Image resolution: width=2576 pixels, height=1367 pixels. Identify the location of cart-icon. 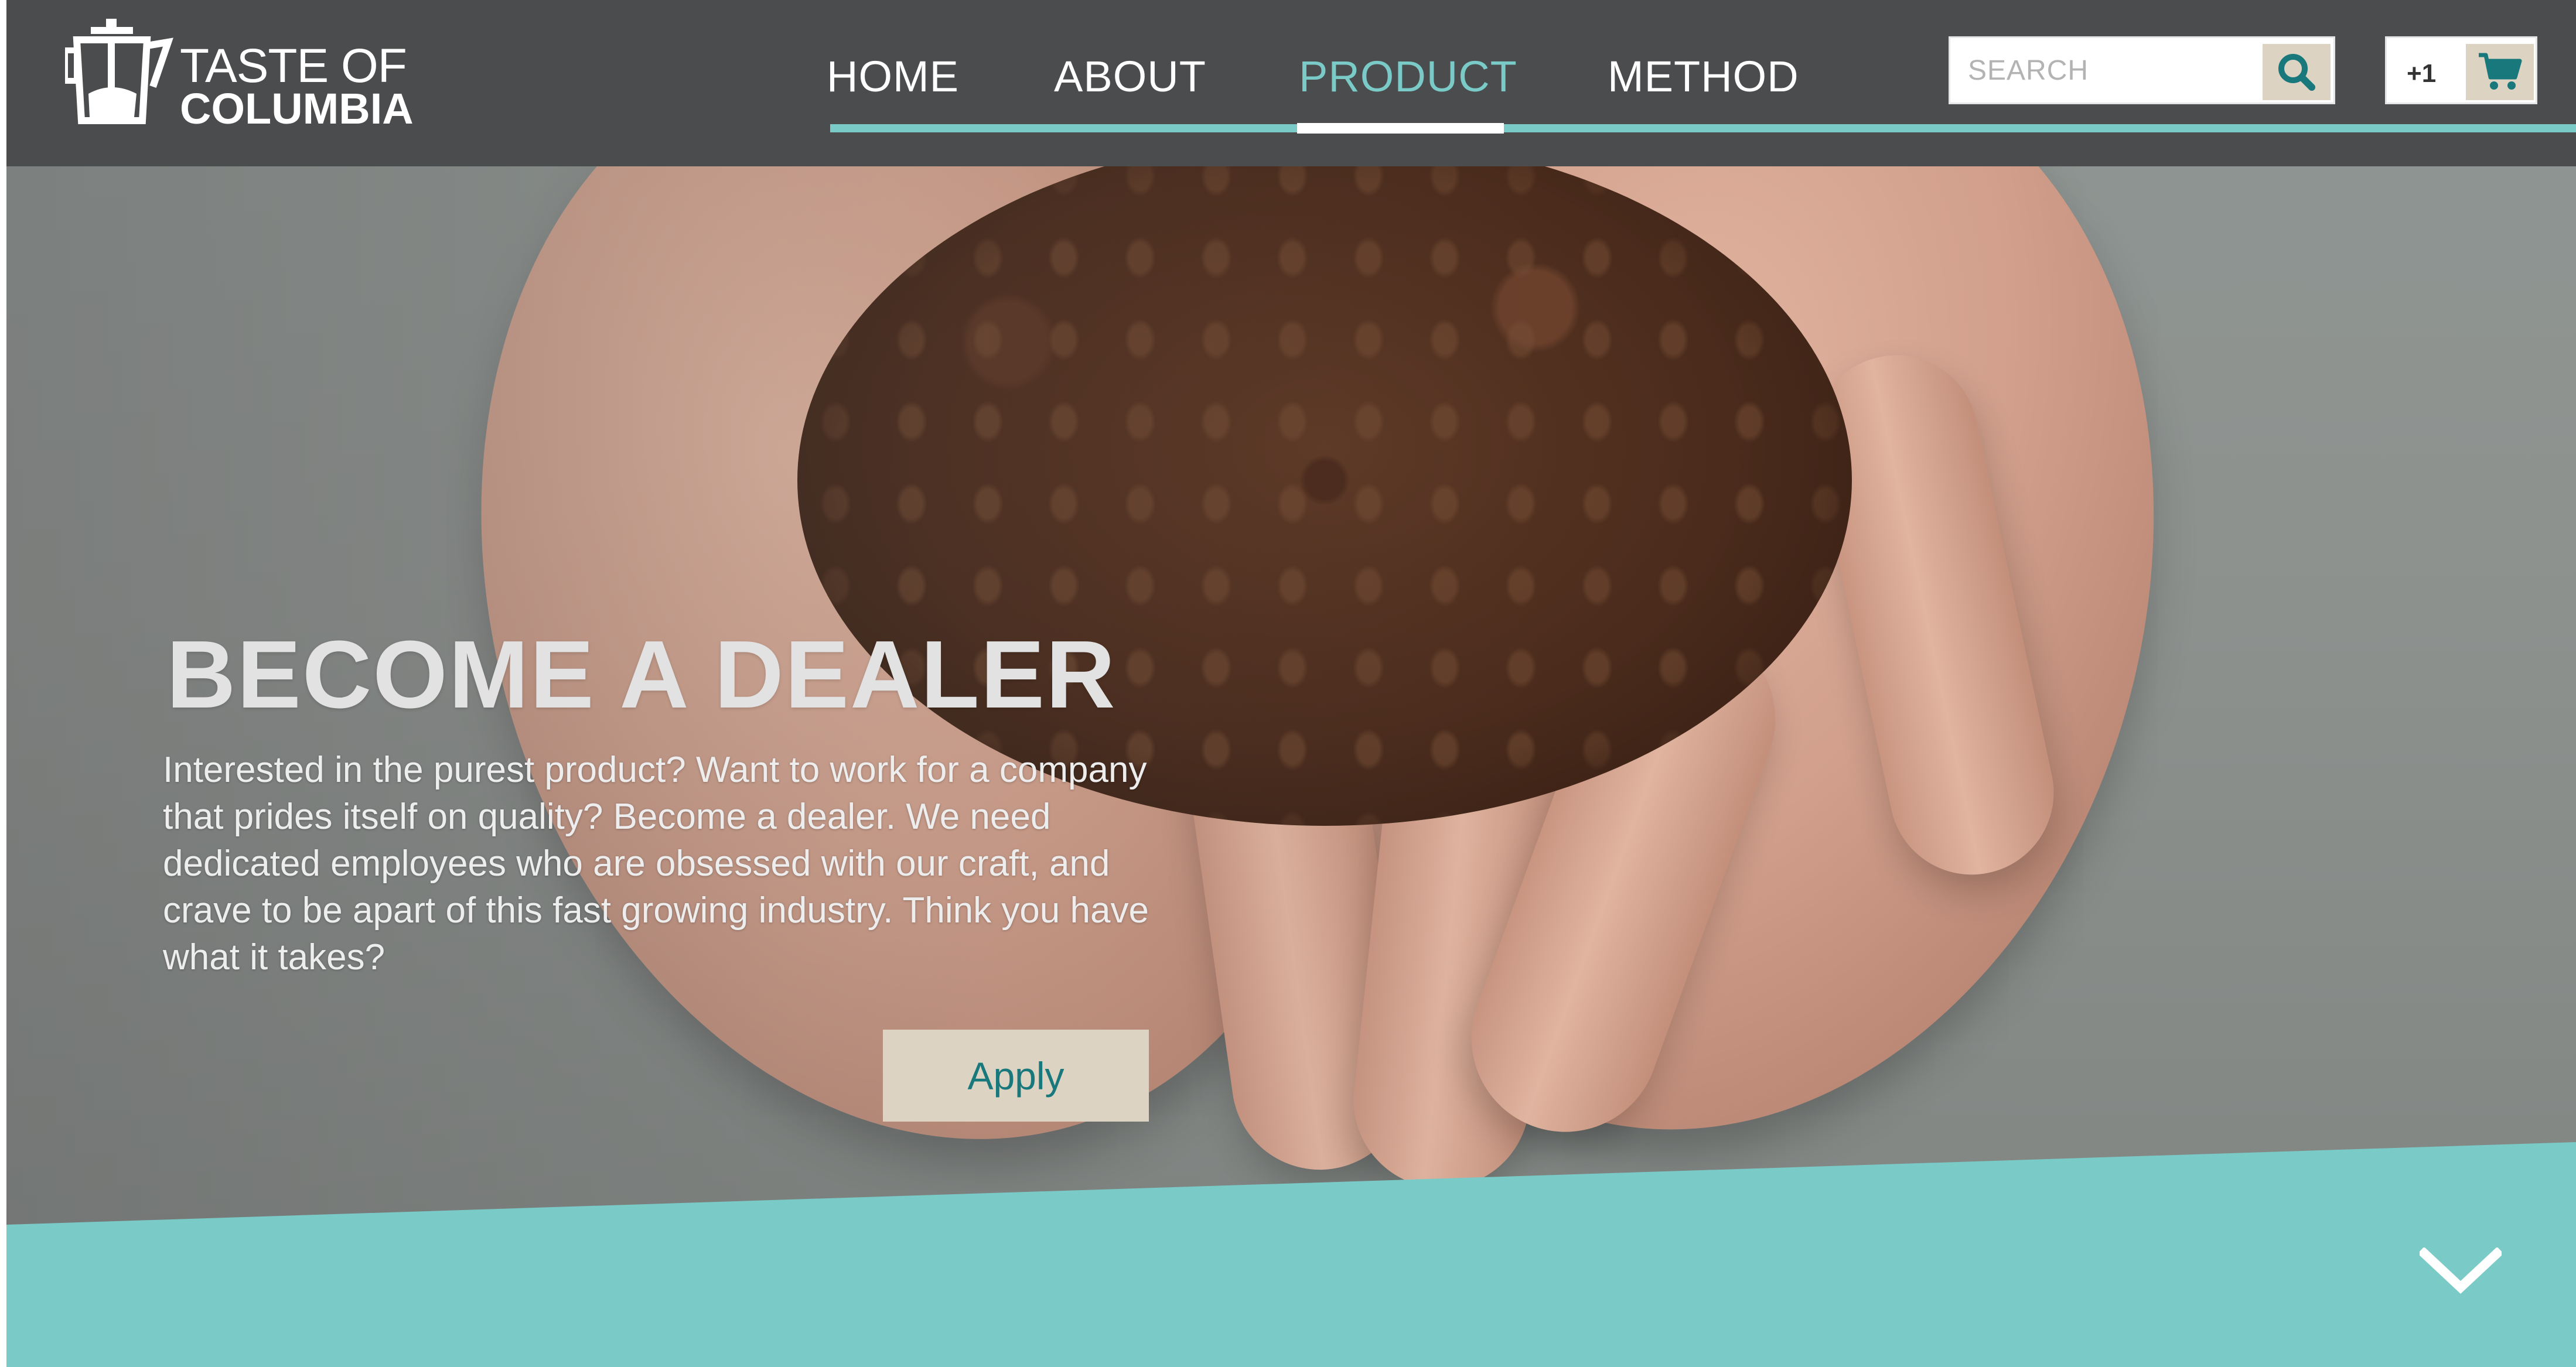
(2500, 71).